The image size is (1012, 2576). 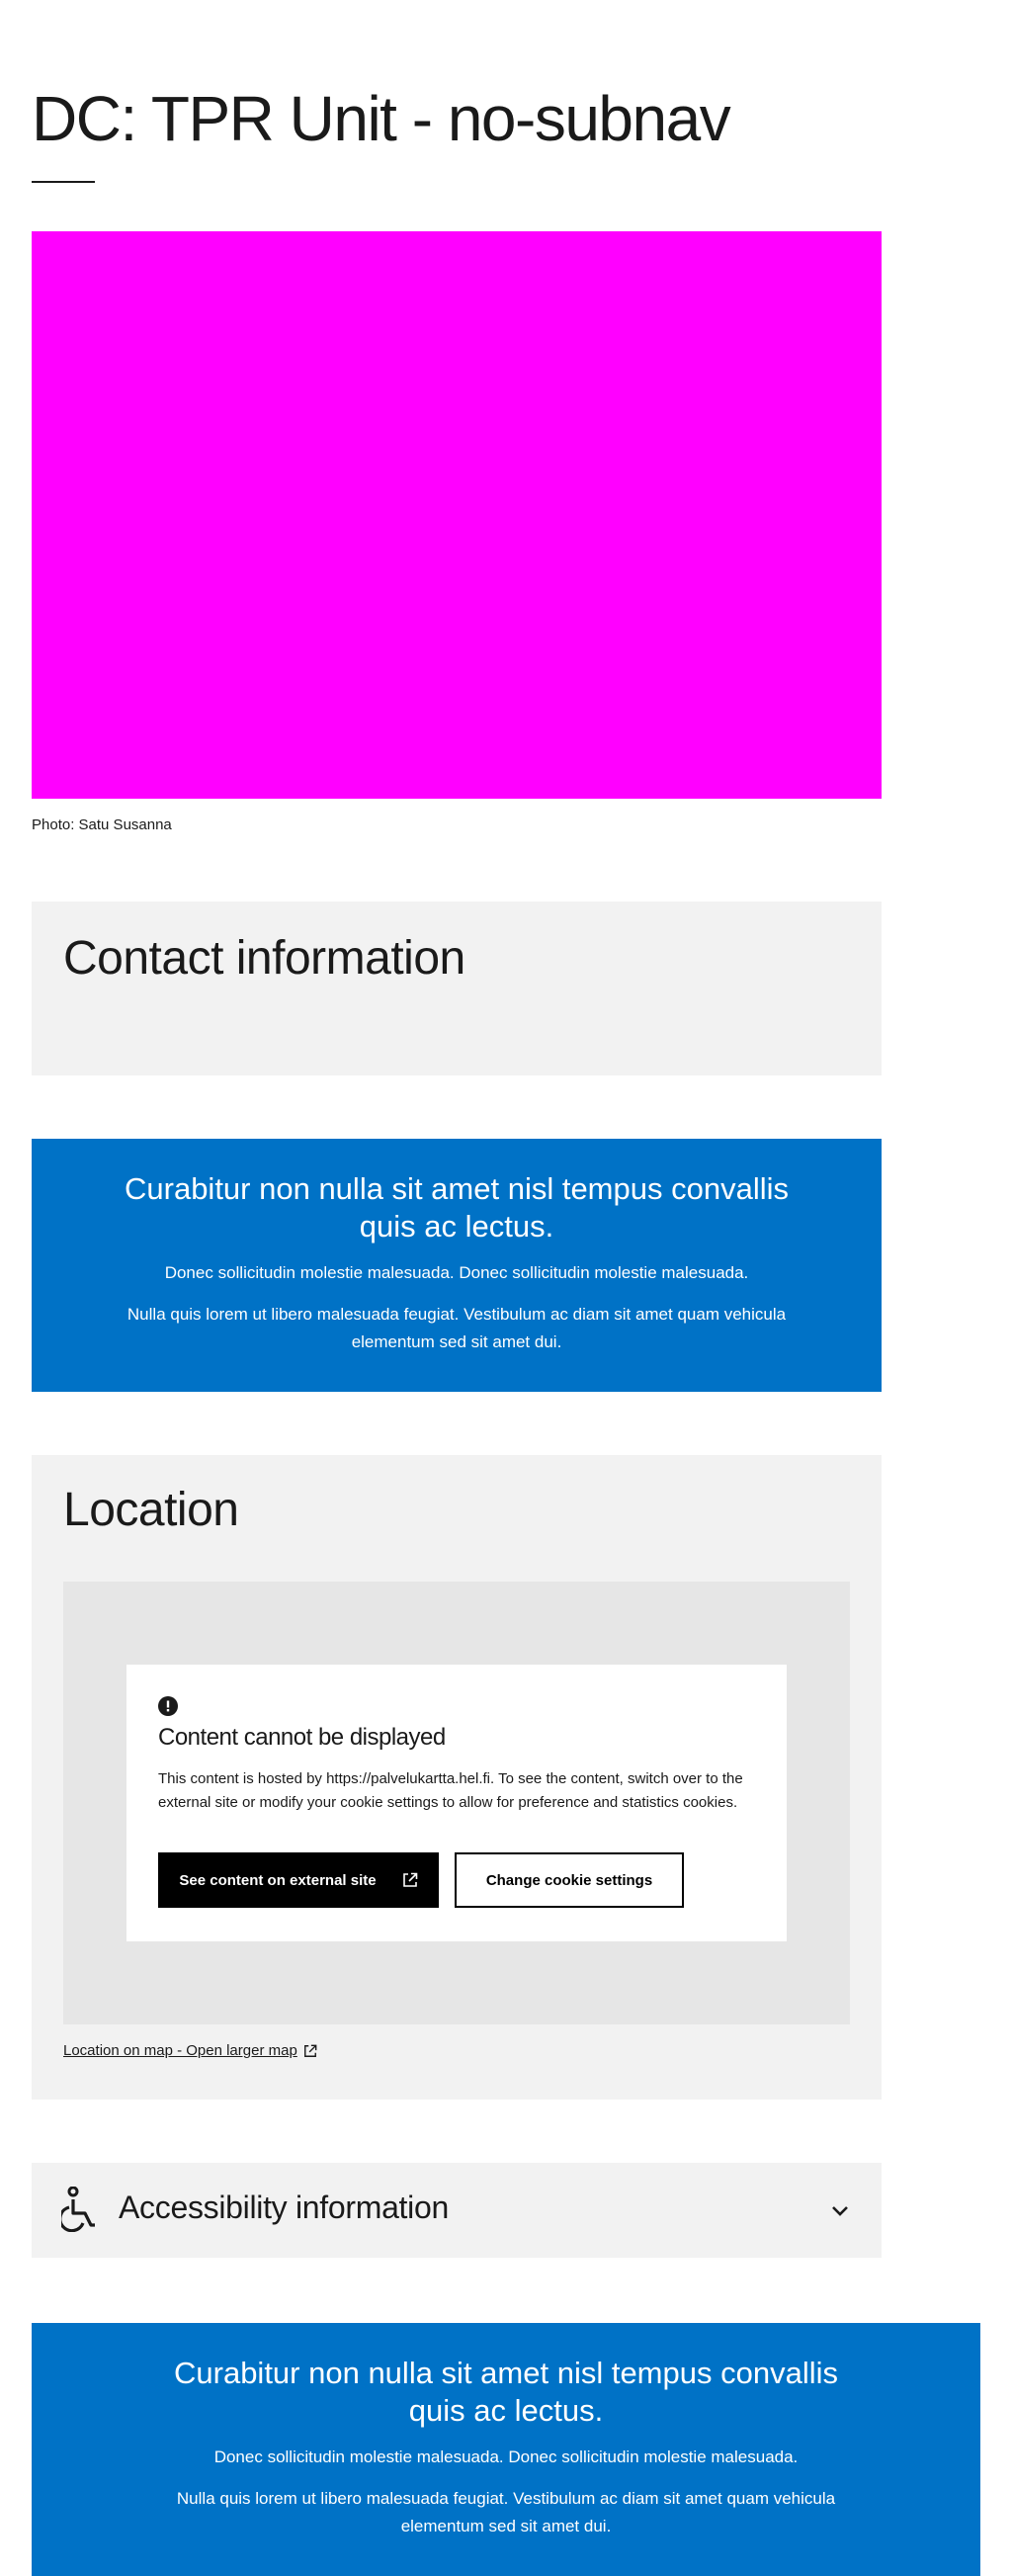 I want to click on accessibility-accordion: Accessibility information, so click(x=457, y=2210).